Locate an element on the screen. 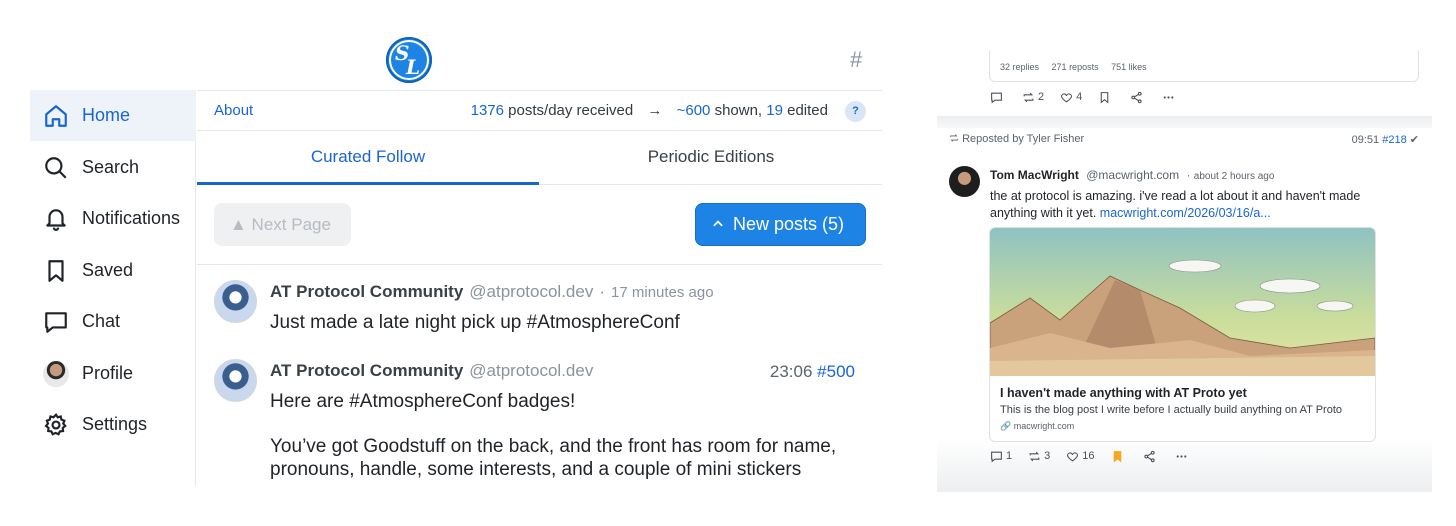 This screenshot has height=526, width=1456. chat-icon is located at coordinates (56, 322).